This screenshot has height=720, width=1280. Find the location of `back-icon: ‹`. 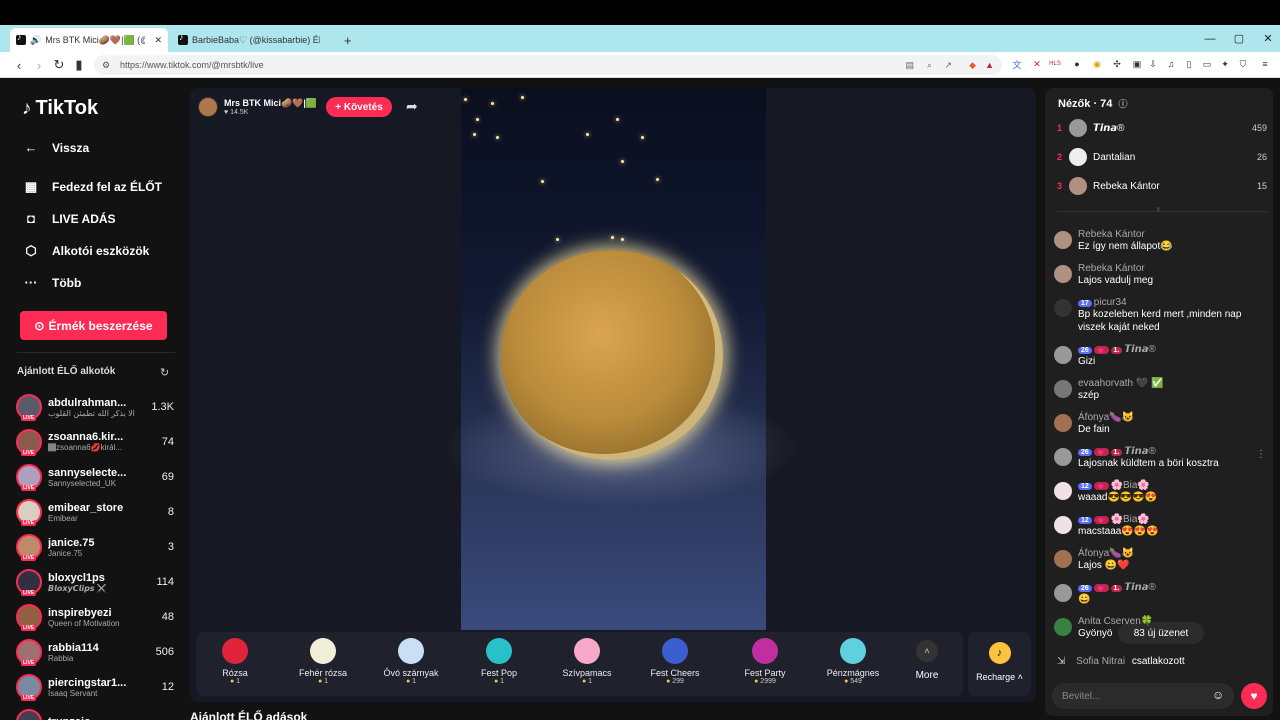

back-icon: ‹ is located at coordinates (19, 65).